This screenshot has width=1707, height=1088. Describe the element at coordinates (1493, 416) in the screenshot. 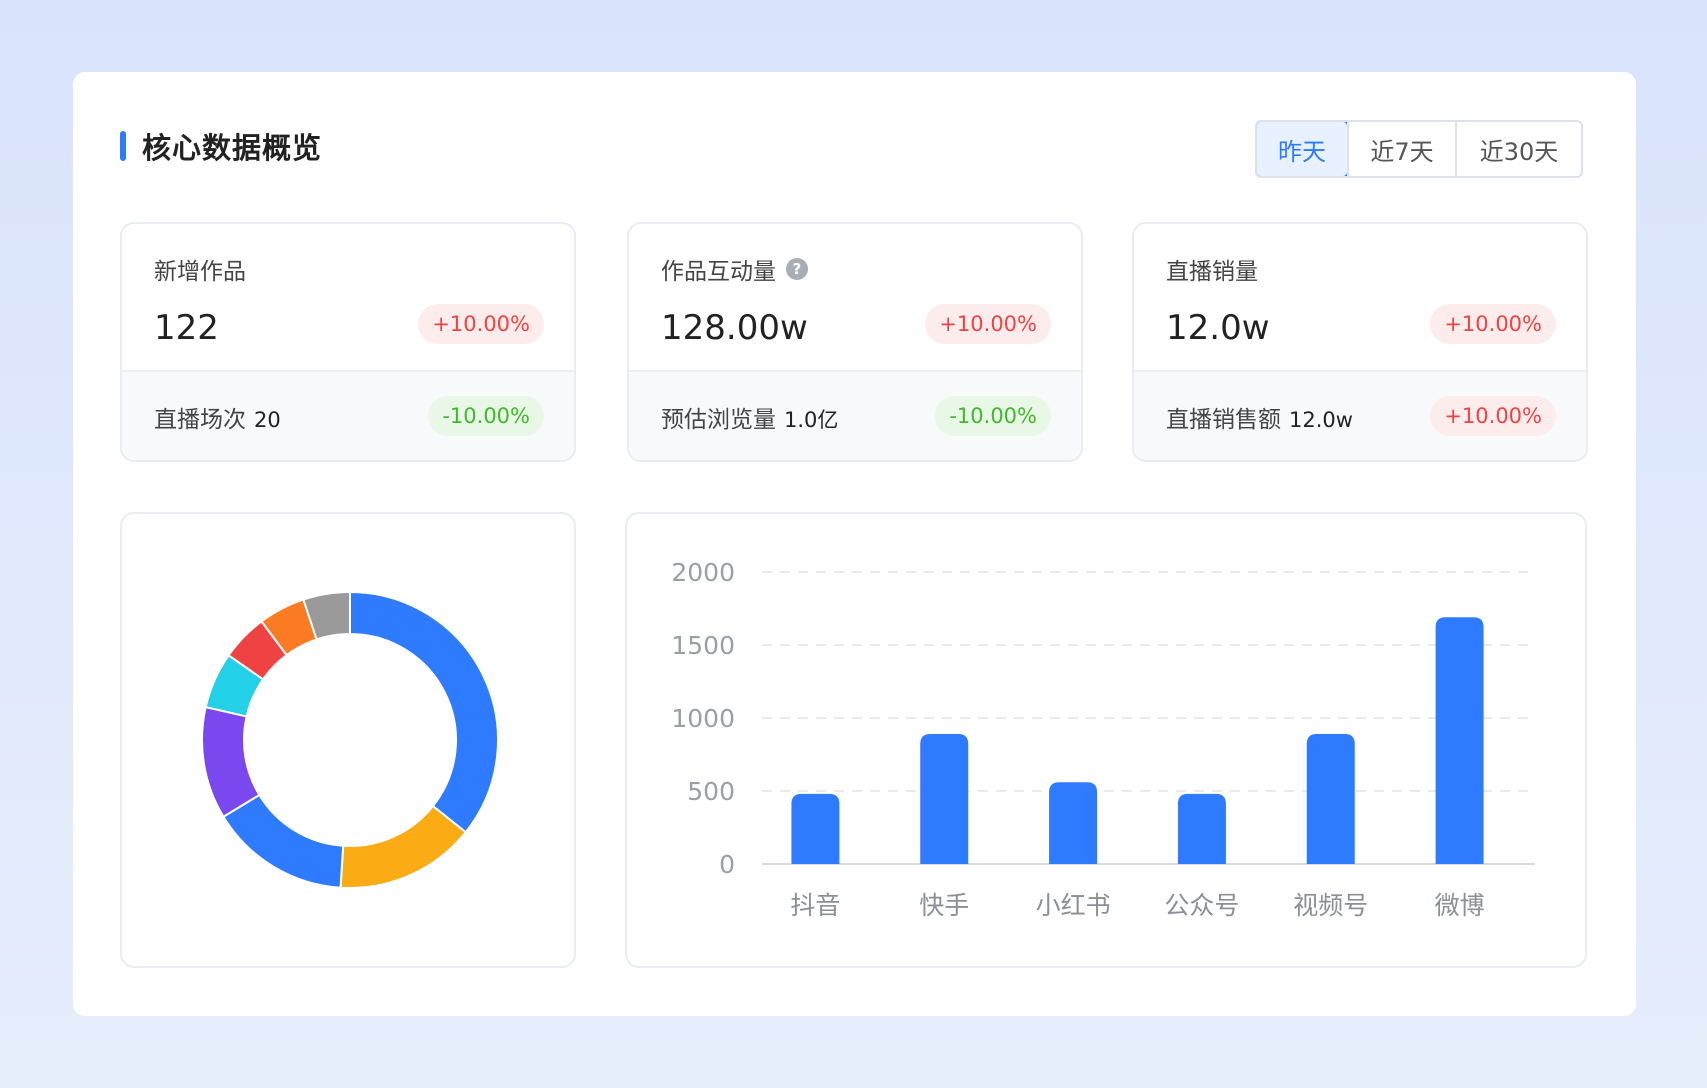

I see `kpi-sub-change-badge: +10.00%` at that location.